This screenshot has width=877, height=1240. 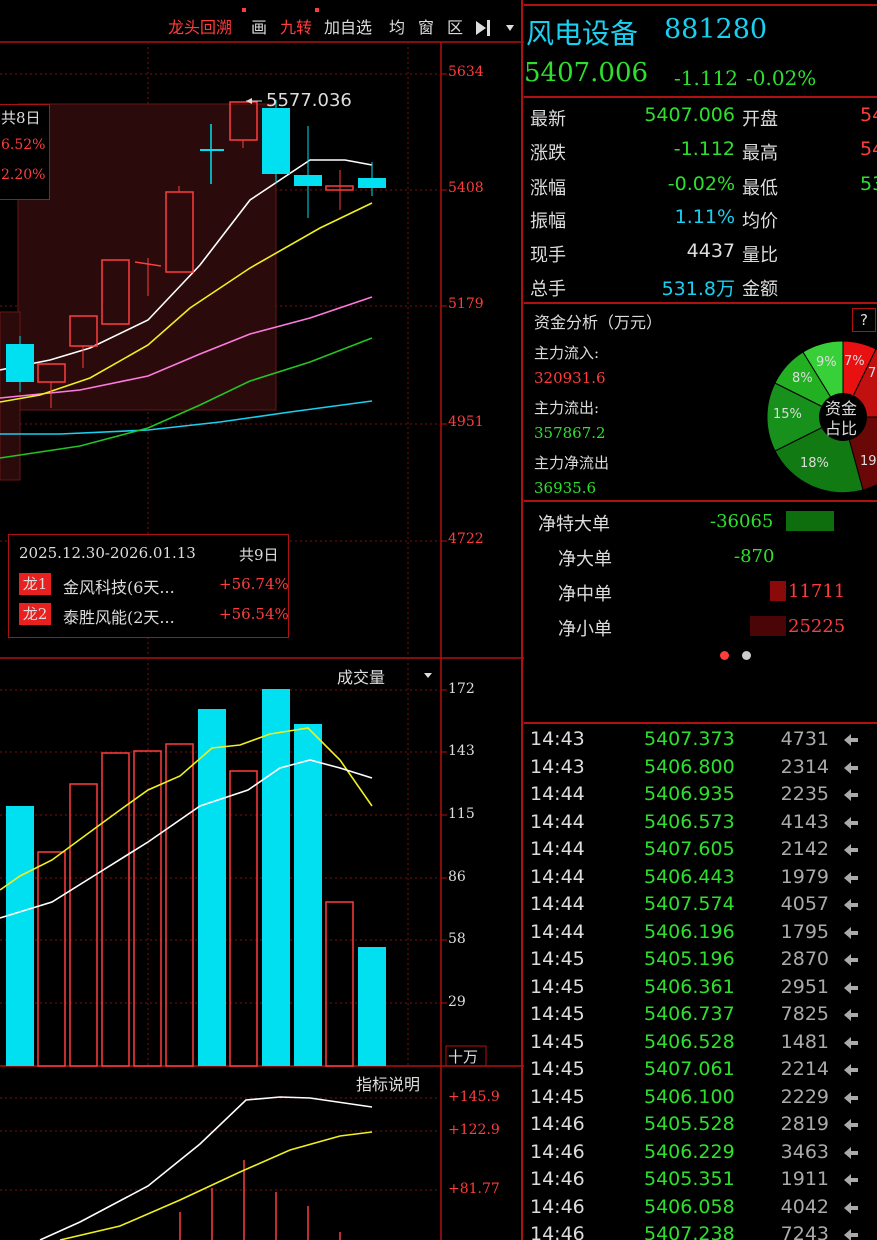 What do you see at coordinates (804, 1206) in the screenshot?
I see `tick-volume: 4042` at bounding box center [804, 1206].